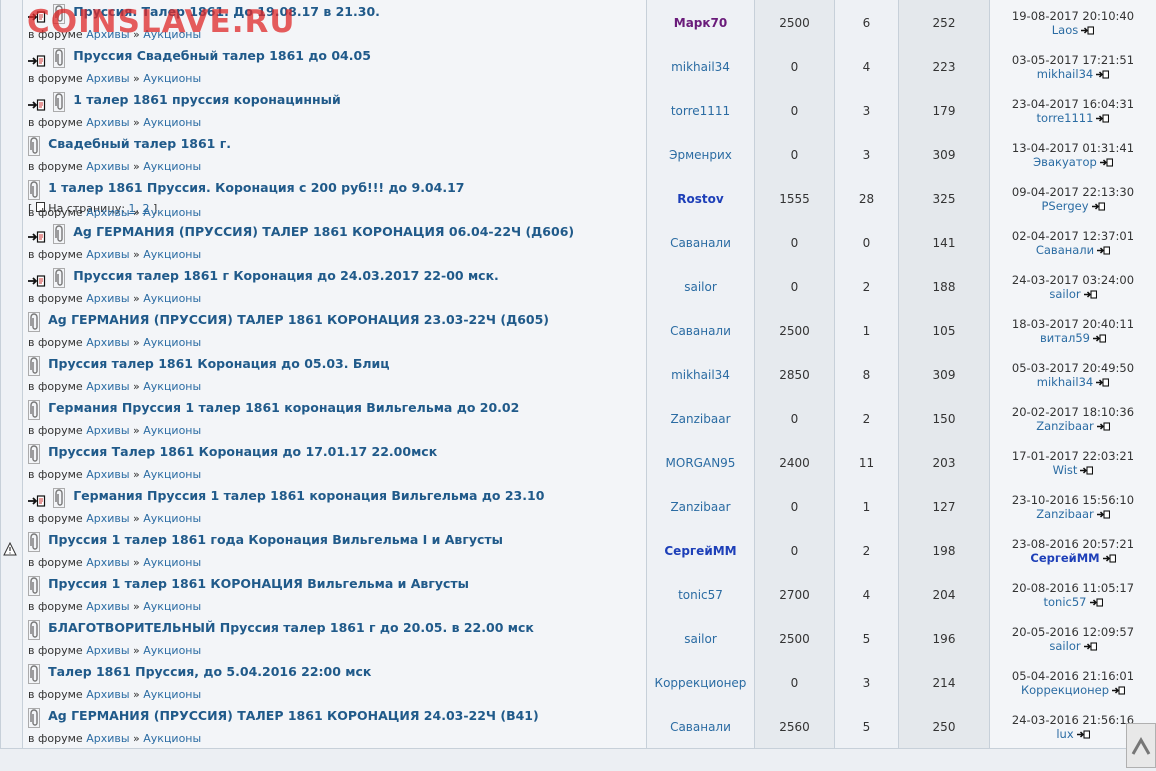  What do you see at coordinates (1065, 470) in the screenshot?
I see `last-post-author: Wist` at bounding box center [1065, 470].